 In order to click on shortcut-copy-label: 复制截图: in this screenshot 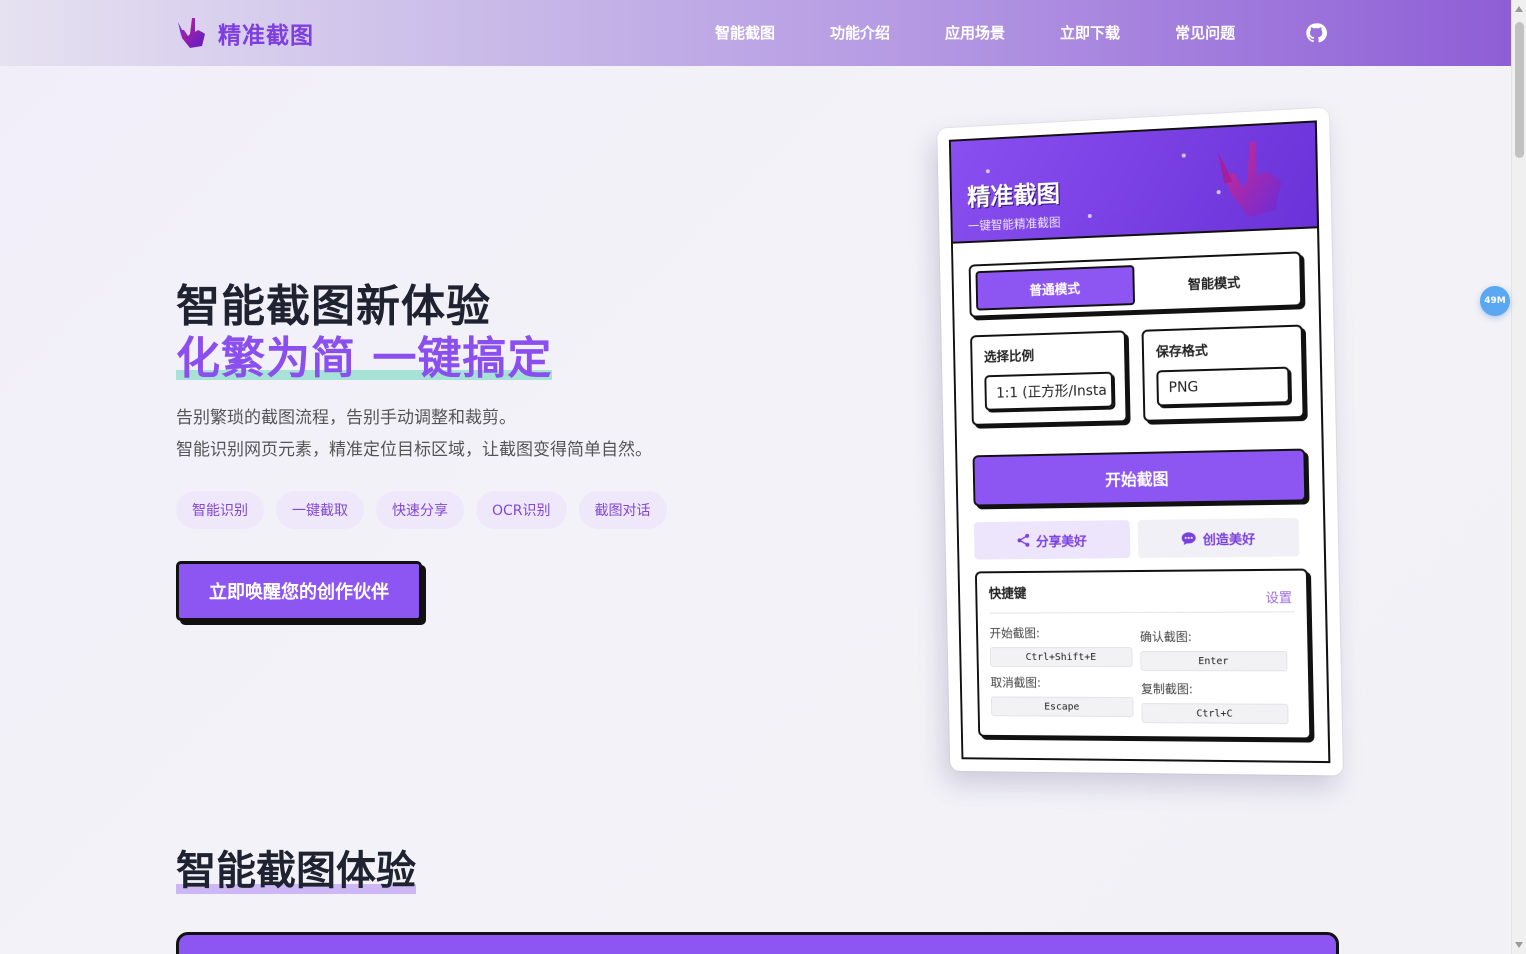, I will do `click(1214, 689)`.